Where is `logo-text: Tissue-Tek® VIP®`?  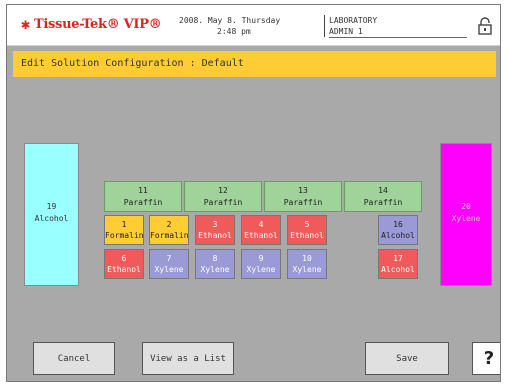 logo-text: Tissue-Tek® VIP® is located at coordinates (98, 24).